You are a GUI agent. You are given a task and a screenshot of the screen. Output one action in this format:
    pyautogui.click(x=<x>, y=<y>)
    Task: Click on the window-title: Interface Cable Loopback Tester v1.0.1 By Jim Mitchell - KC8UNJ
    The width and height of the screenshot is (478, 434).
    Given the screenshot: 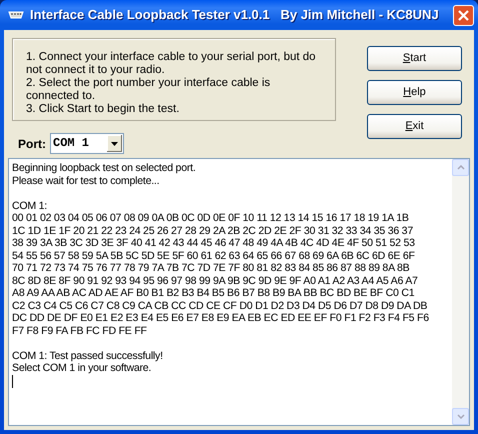 What is the action you would take?
    pyautogui.click(x=234, y=15)
    